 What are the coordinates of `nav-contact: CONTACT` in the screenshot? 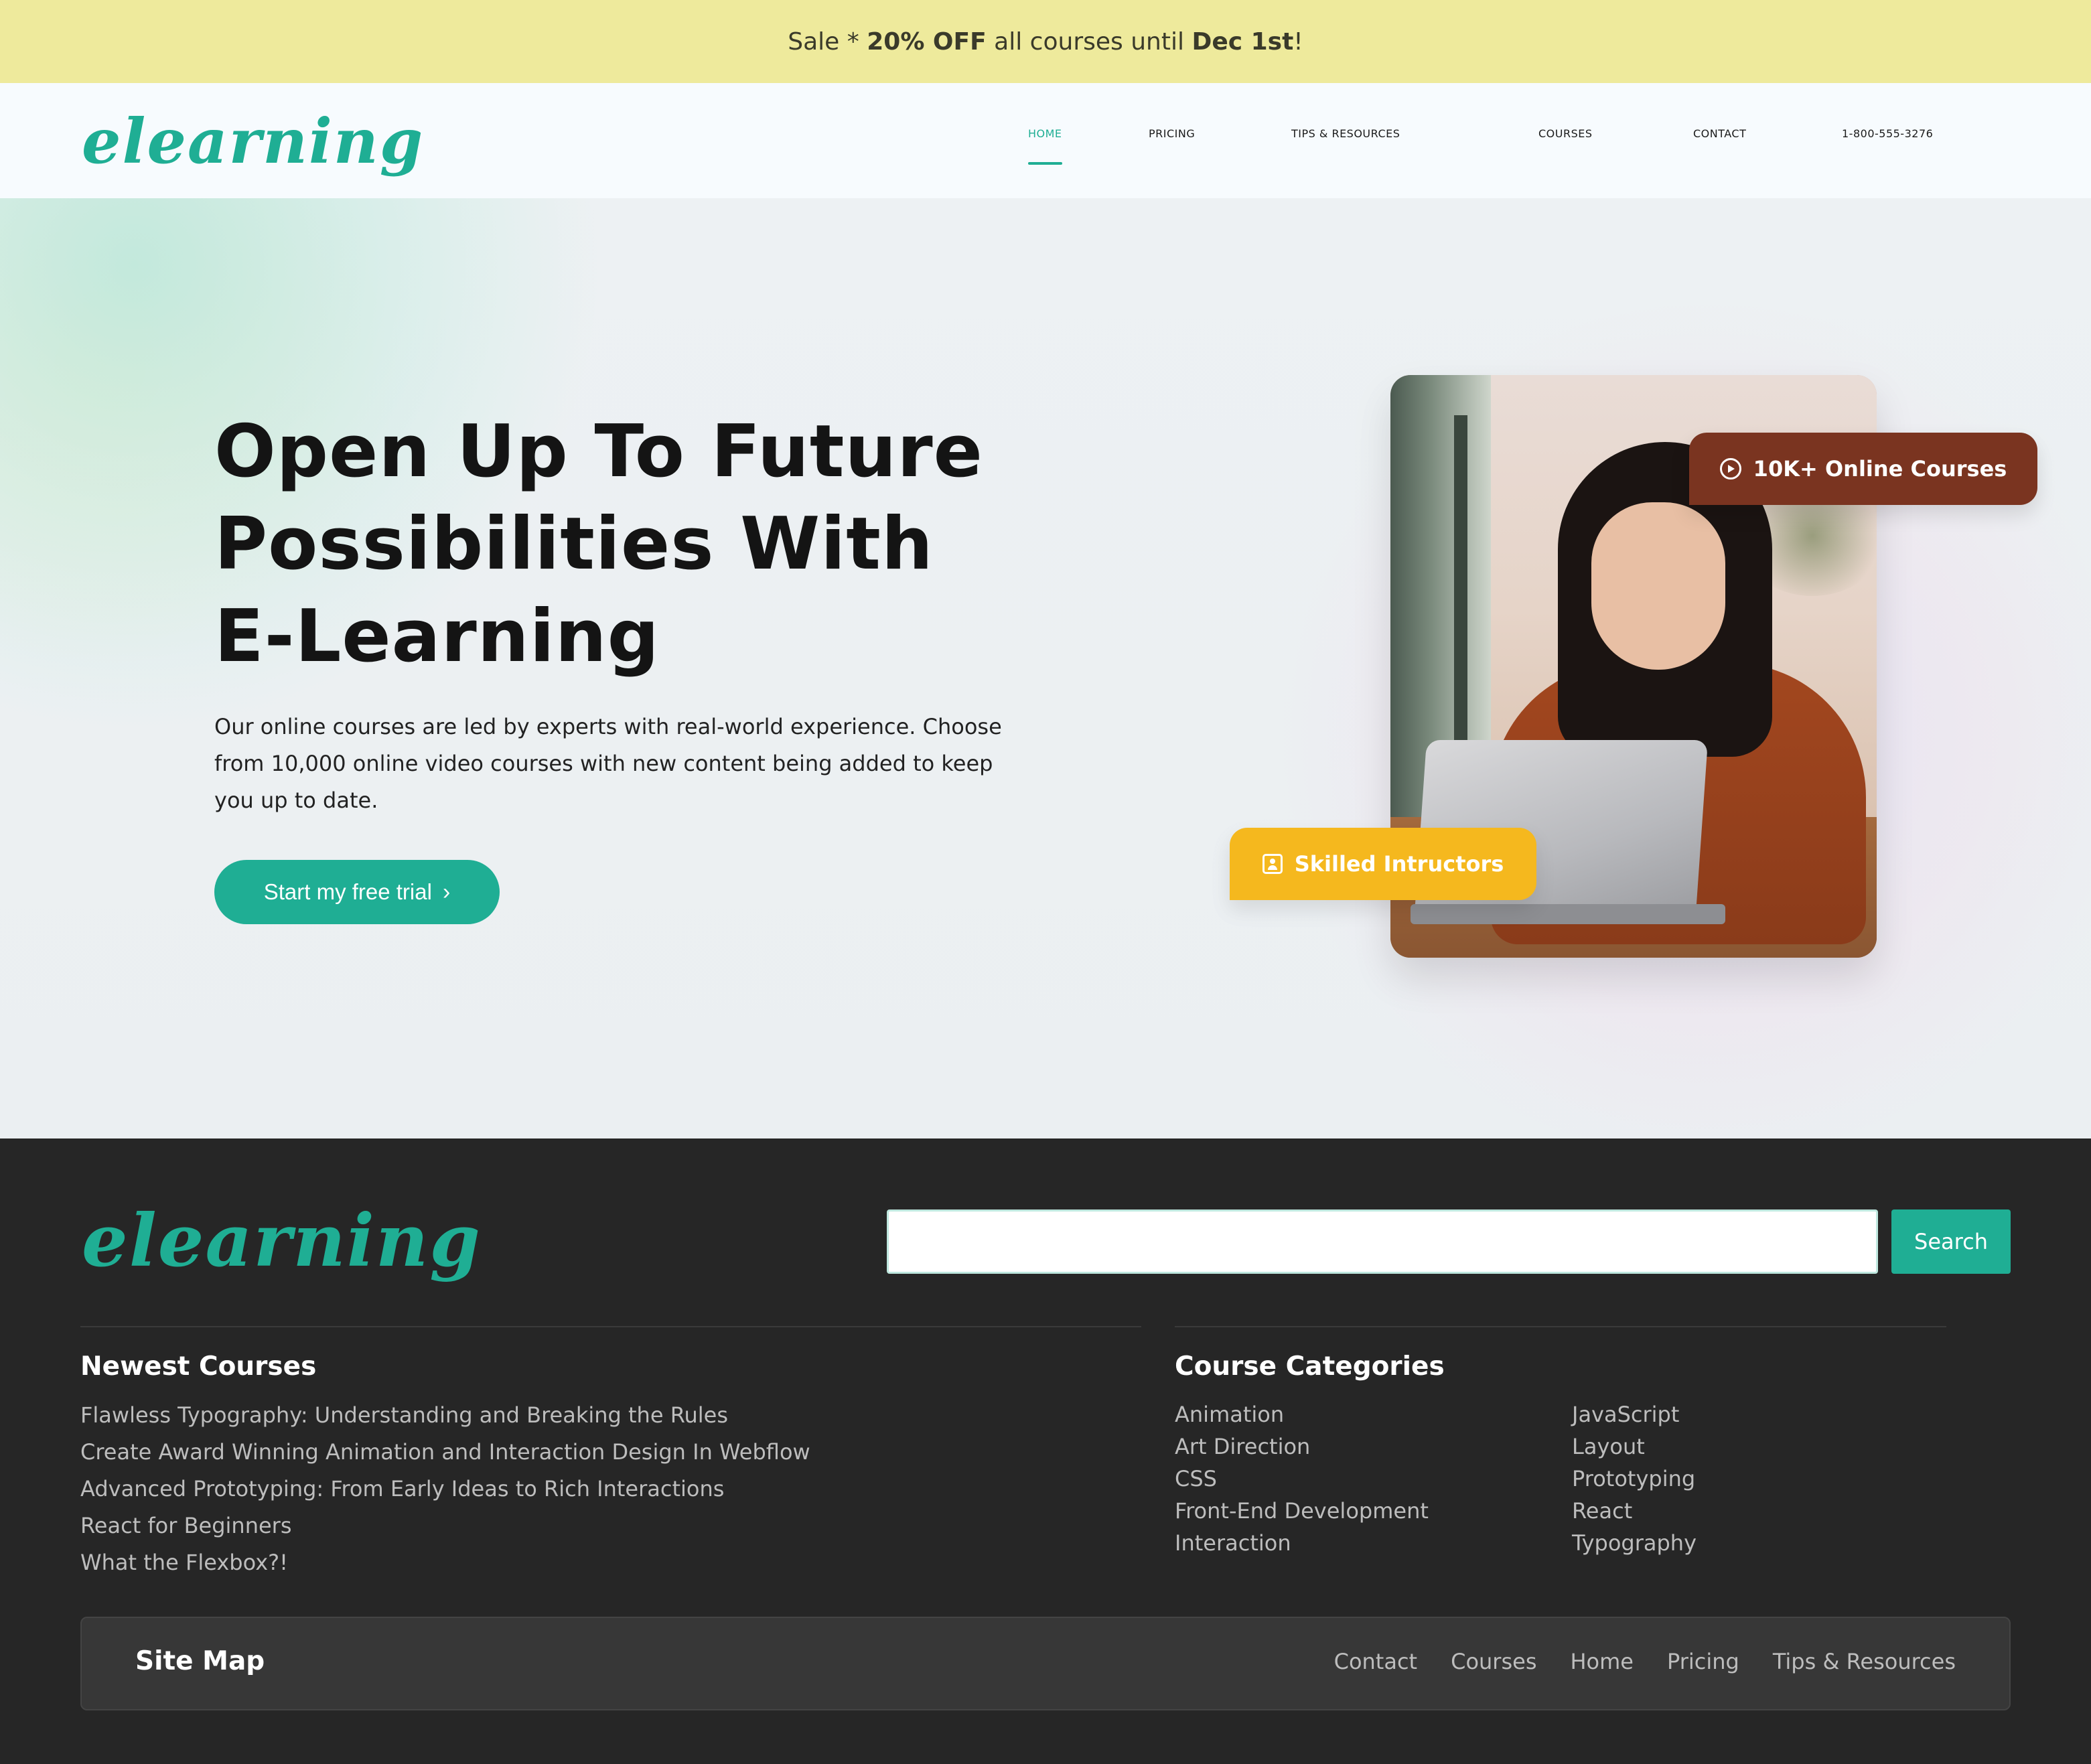 It's located at (1720, 133).